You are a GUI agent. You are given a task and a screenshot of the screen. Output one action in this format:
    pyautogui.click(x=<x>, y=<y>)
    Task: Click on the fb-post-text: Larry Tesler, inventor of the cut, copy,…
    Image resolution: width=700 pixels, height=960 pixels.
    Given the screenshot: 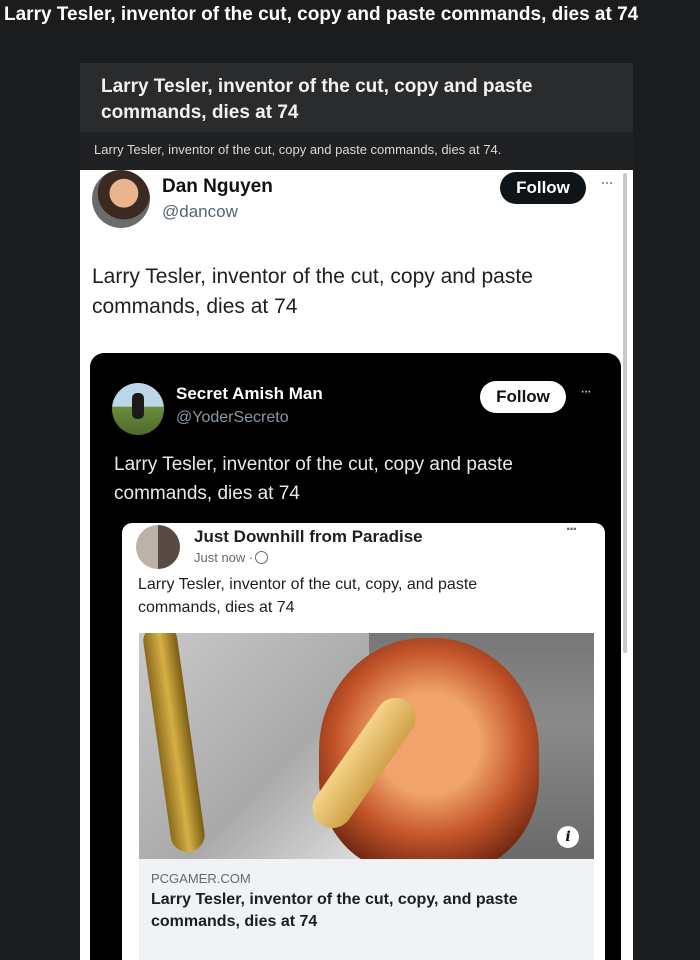 What is the action you would take?
    pyautogui.click(x=308, y=596)
    